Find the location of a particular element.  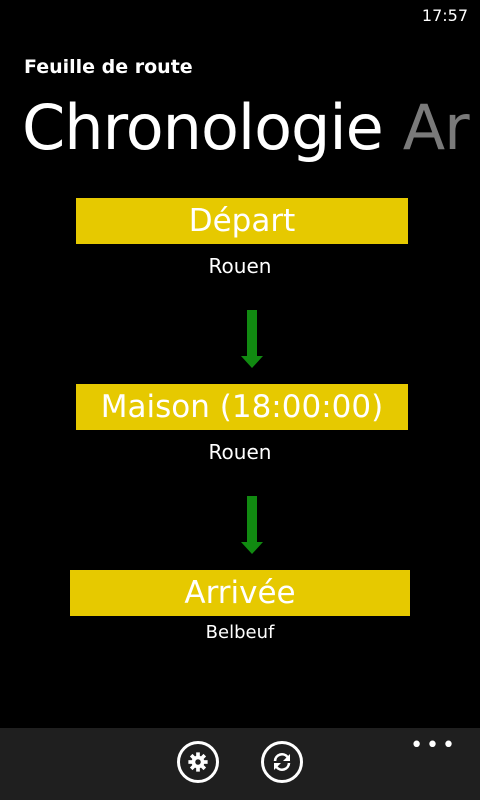

pivot-item-next: Ar is located at coordinates (436, 127).